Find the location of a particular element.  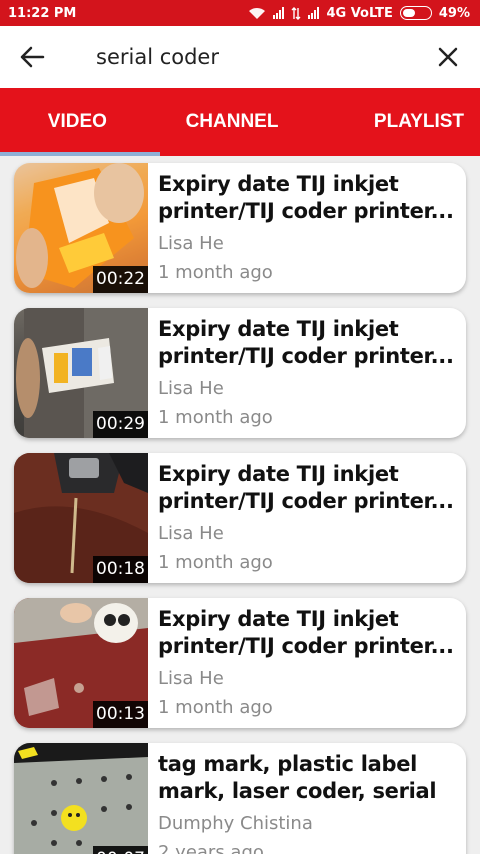

thumbnail-image is located at coordinates (81, 798).